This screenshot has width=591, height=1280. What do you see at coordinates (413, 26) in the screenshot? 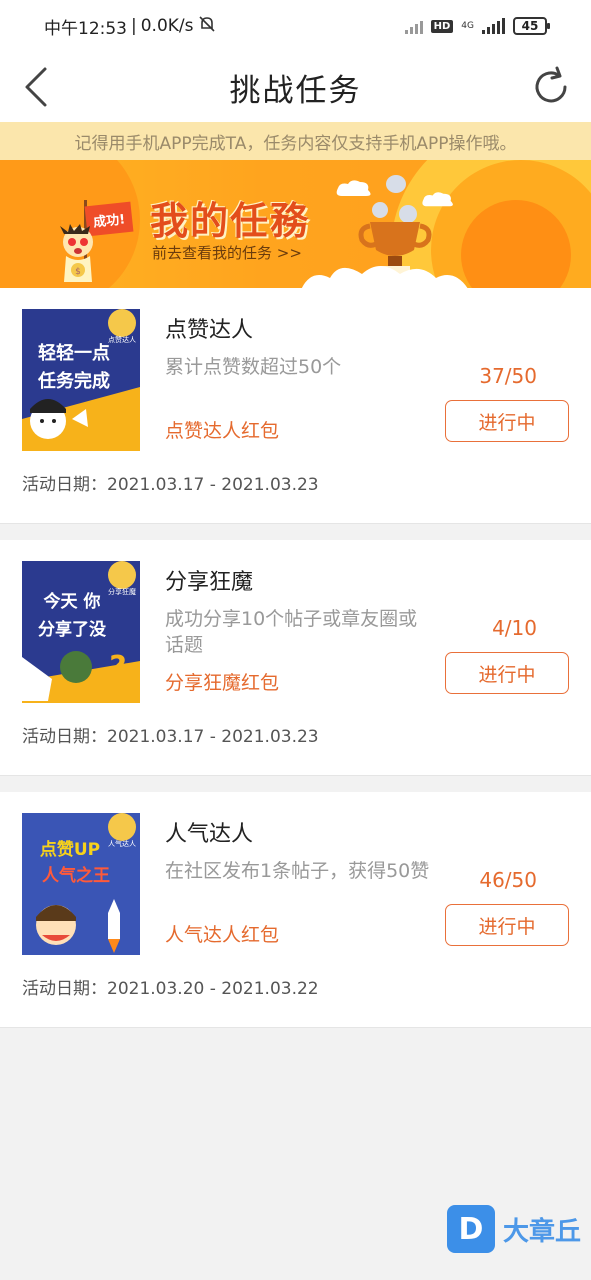
I see `signal-icon` at bounding box center [413, 26].